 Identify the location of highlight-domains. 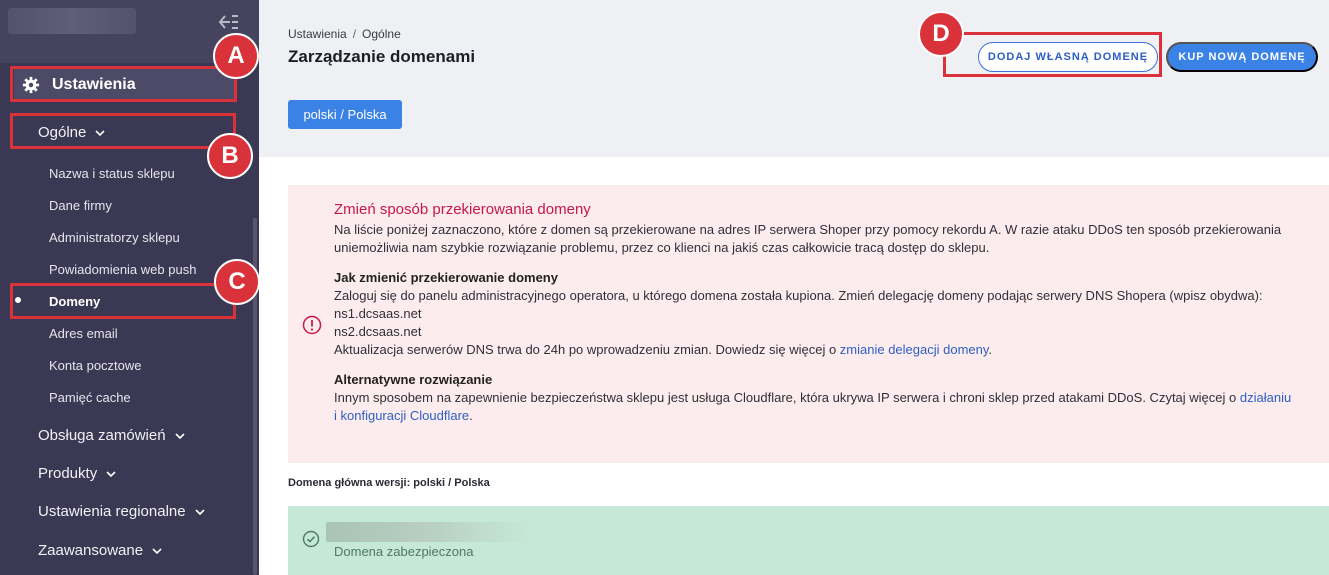
(123, 301).